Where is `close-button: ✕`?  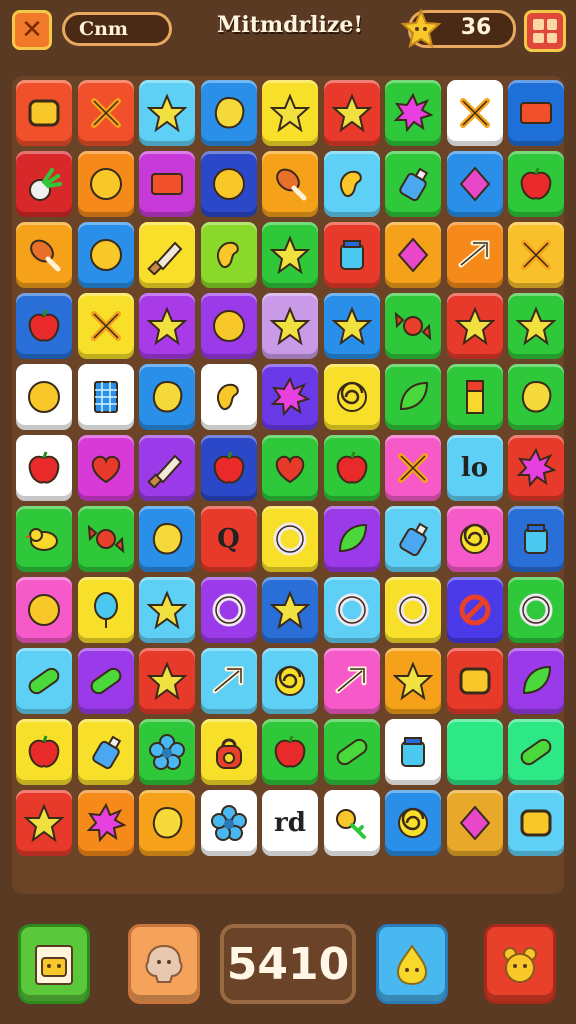 close-button: ✕ is located at coordinates (32, 30).